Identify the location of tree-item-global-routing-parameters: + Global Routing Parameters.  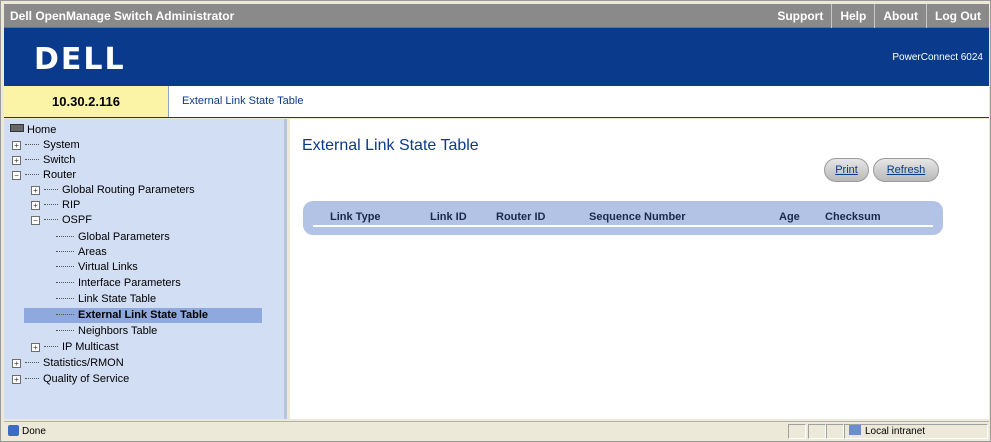
(113, 190).